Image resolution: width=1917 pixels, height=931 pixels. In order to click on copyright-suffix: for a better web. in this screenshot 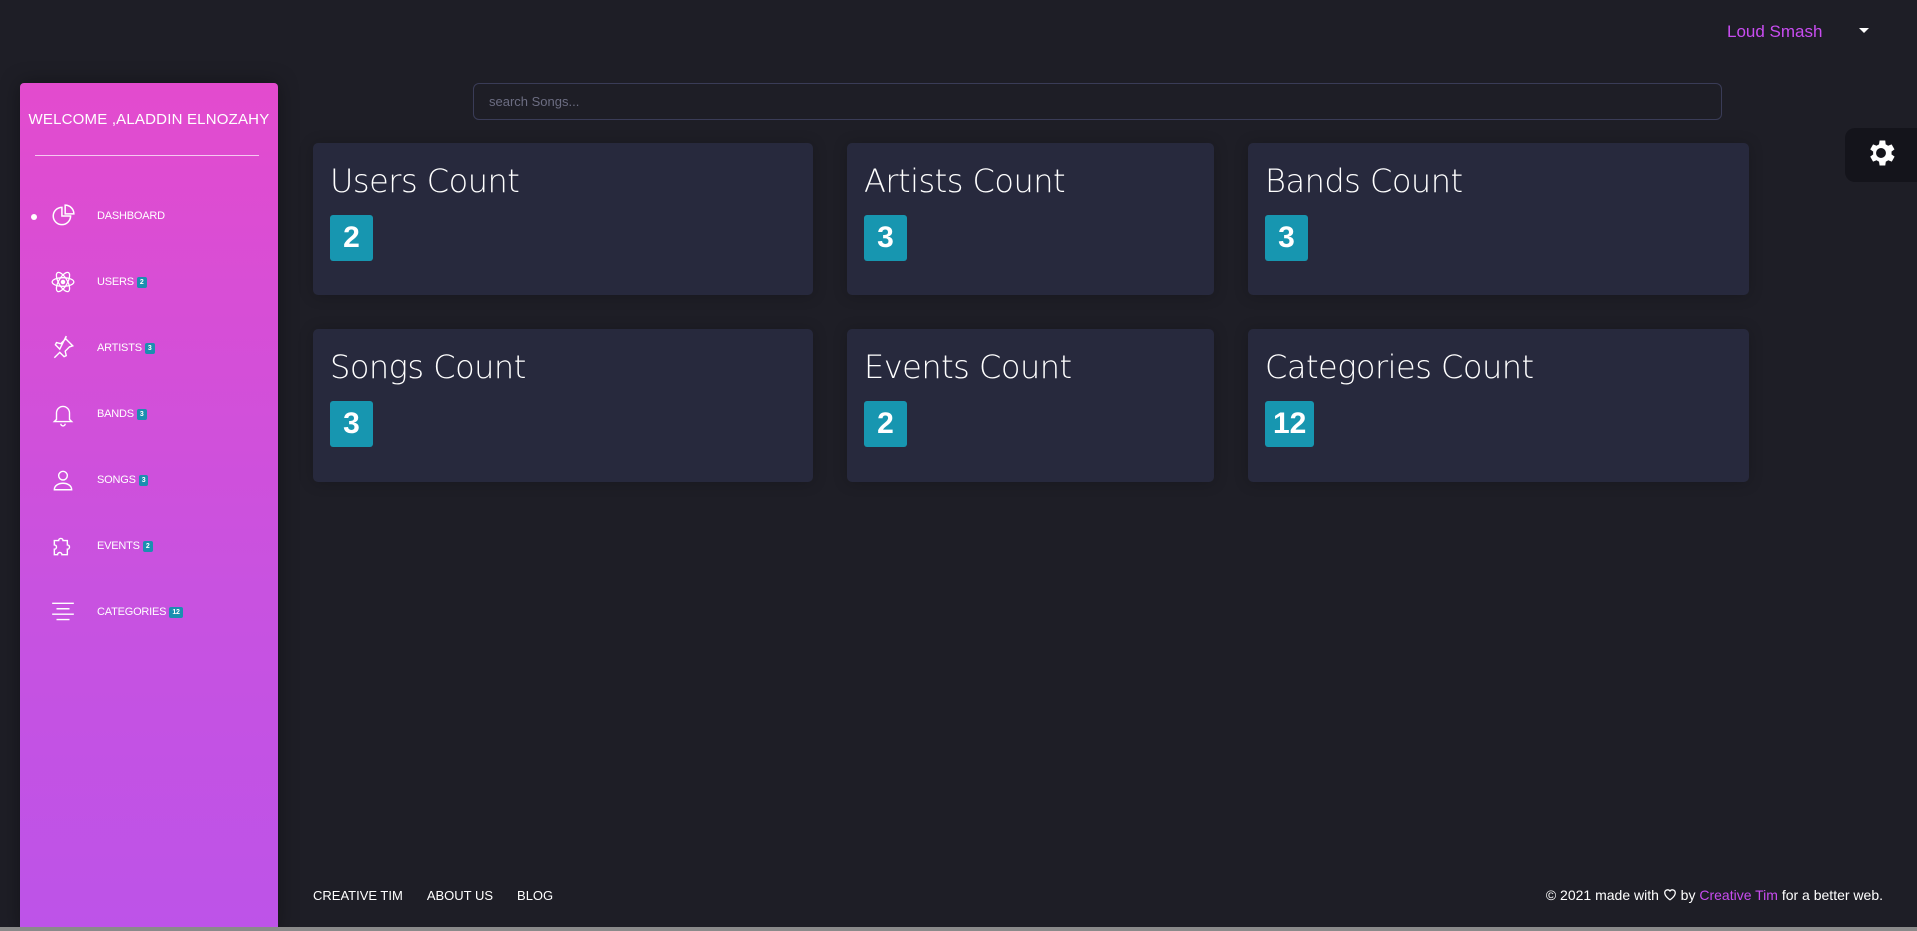, I will do `click(1832, 895)`.